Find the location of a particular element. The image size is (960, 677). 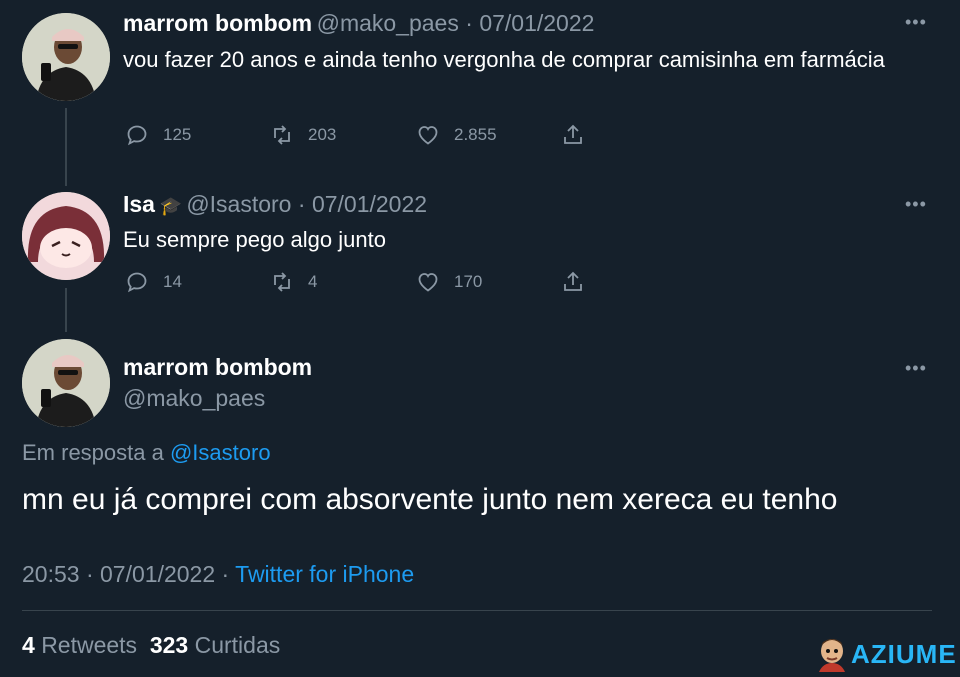

likes-label: Curtidas is located at coordinates (237, 645).